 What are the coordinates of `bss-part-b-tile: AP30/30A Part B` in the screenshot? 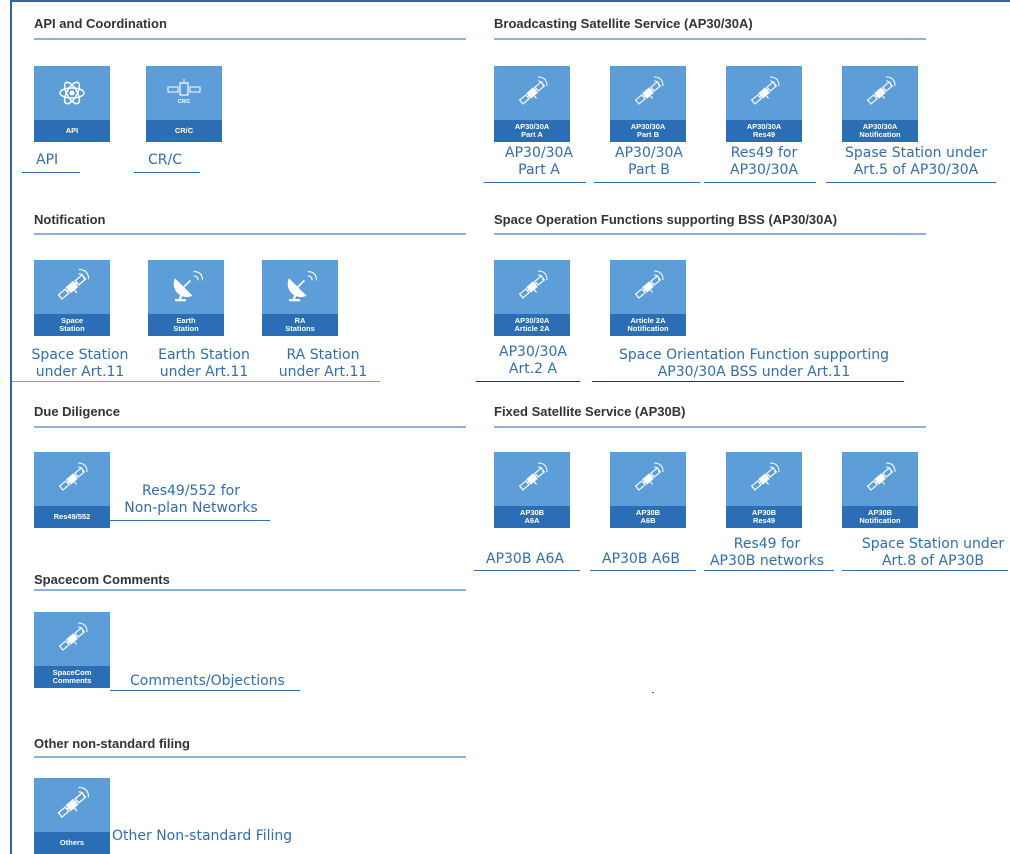 It's located at (648, 104).